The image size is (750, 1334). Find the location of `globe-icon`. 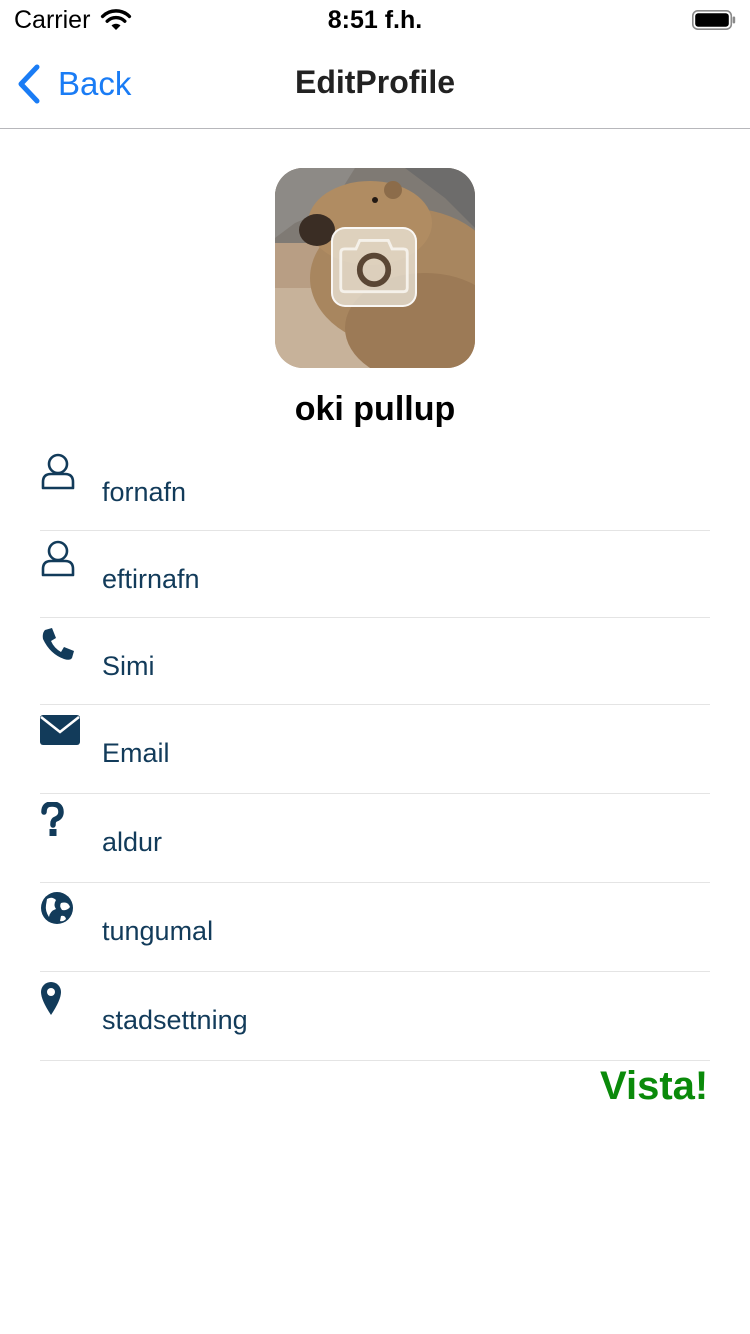

globe-icon is located at coordinates (57, 908).